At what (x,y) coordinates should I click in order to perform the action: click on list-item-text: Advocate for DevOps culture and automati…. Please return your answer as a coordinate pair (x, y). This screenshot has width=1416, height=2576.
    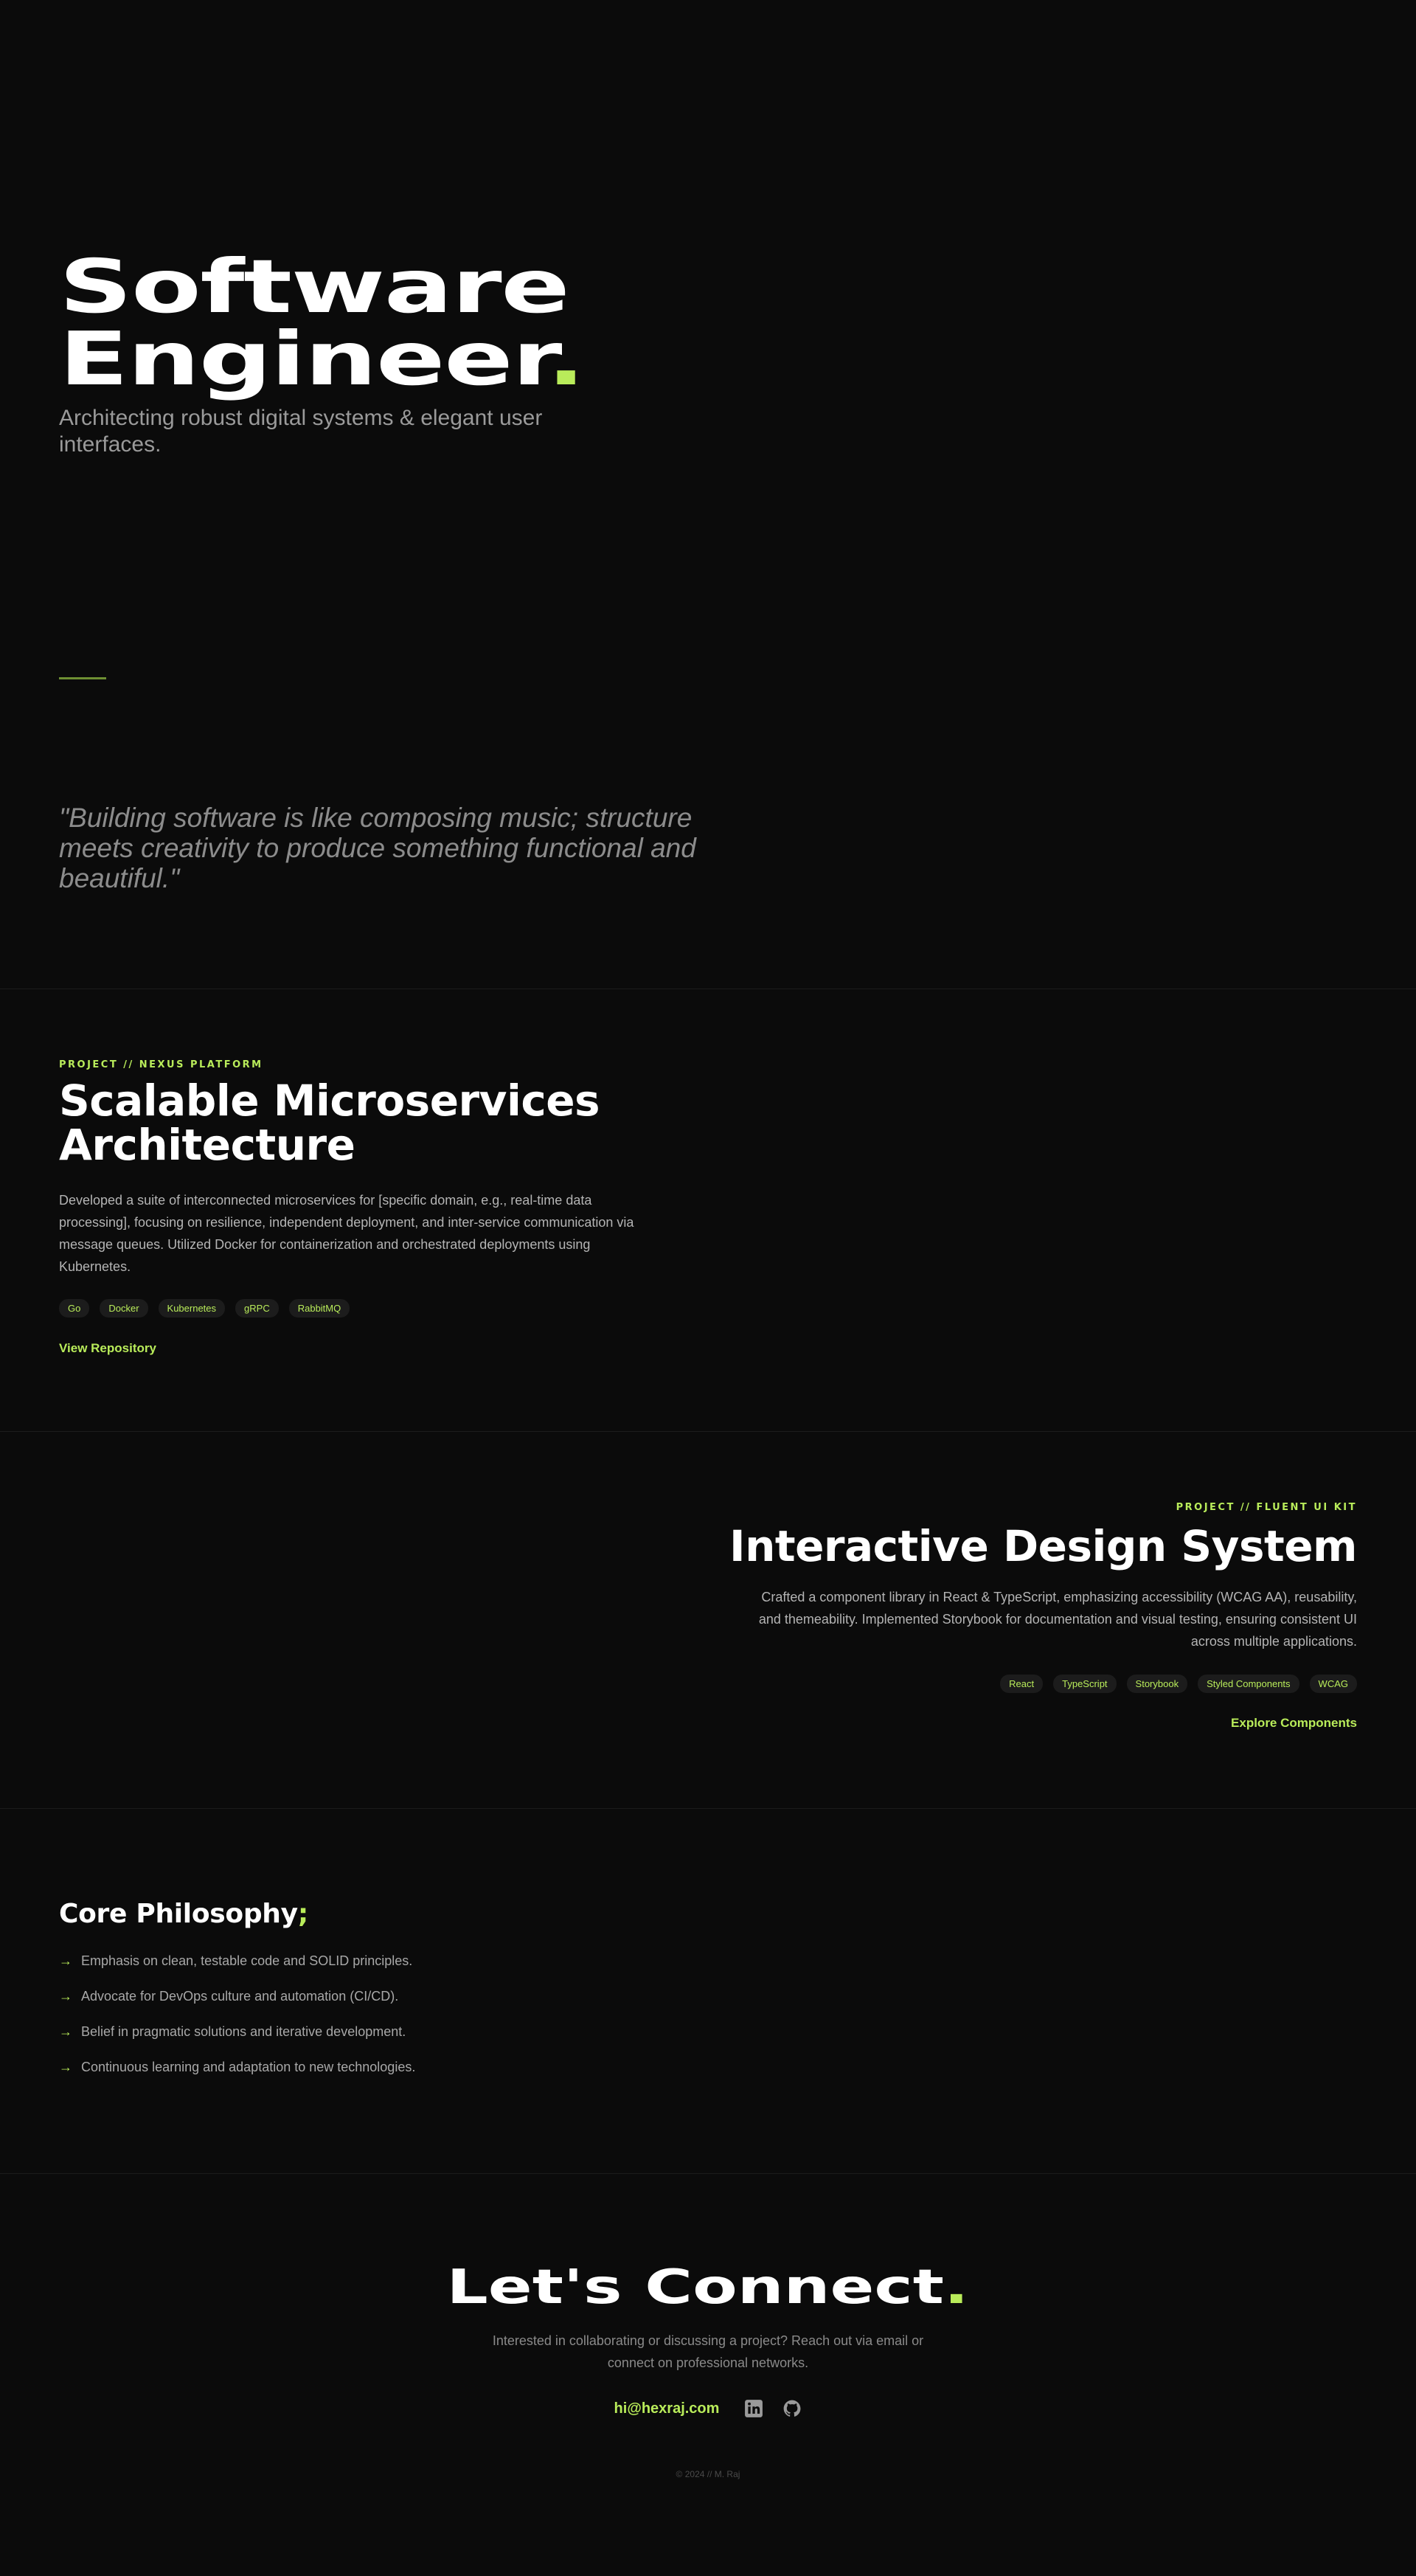
    Looking at the image, I should click on (240, 1996).